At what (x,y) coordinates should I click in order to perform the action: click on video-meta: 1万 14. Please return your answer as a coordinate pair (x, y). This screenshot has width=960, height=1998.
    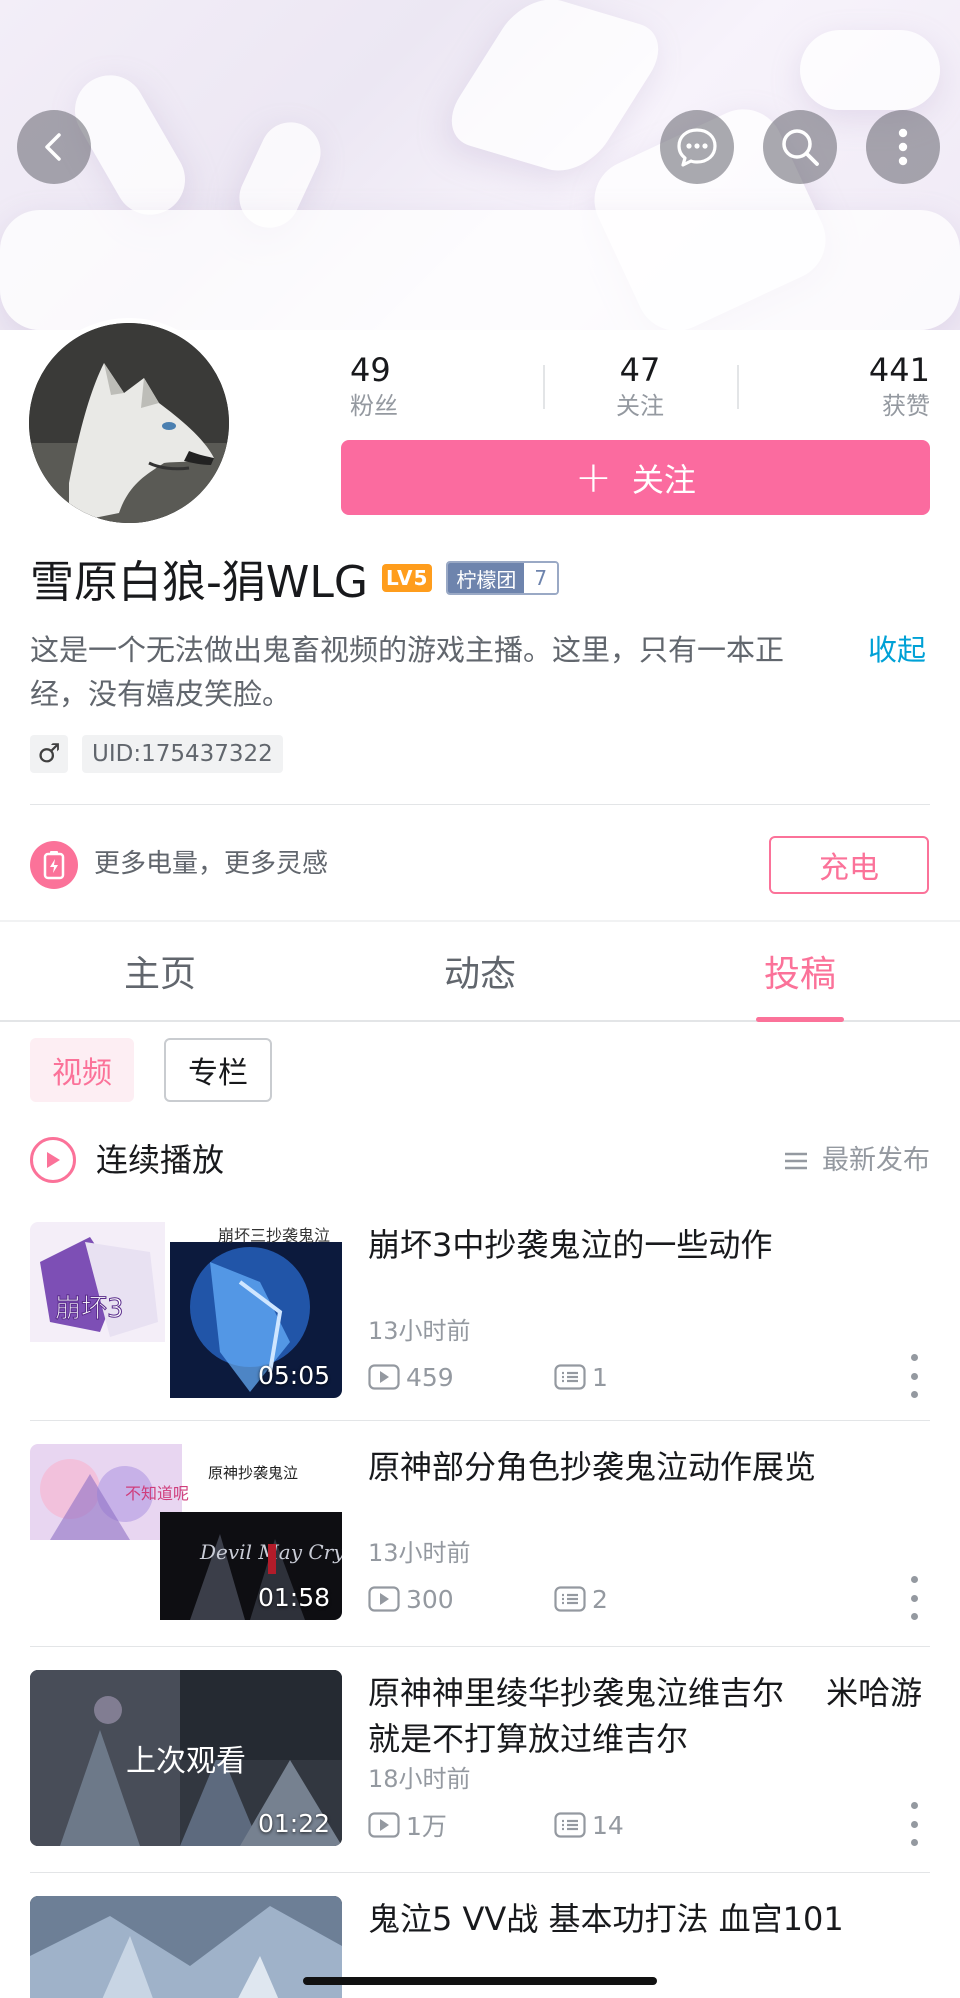
    Looking at the image, I should click on (496, 1825).